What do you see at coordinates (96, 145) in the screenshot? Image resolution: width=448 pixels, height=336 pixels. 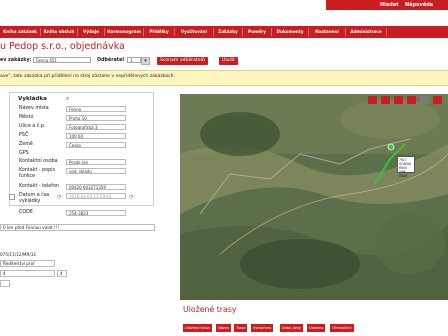 I see `zeme-input: Česko` at bounding box center [96, 145].